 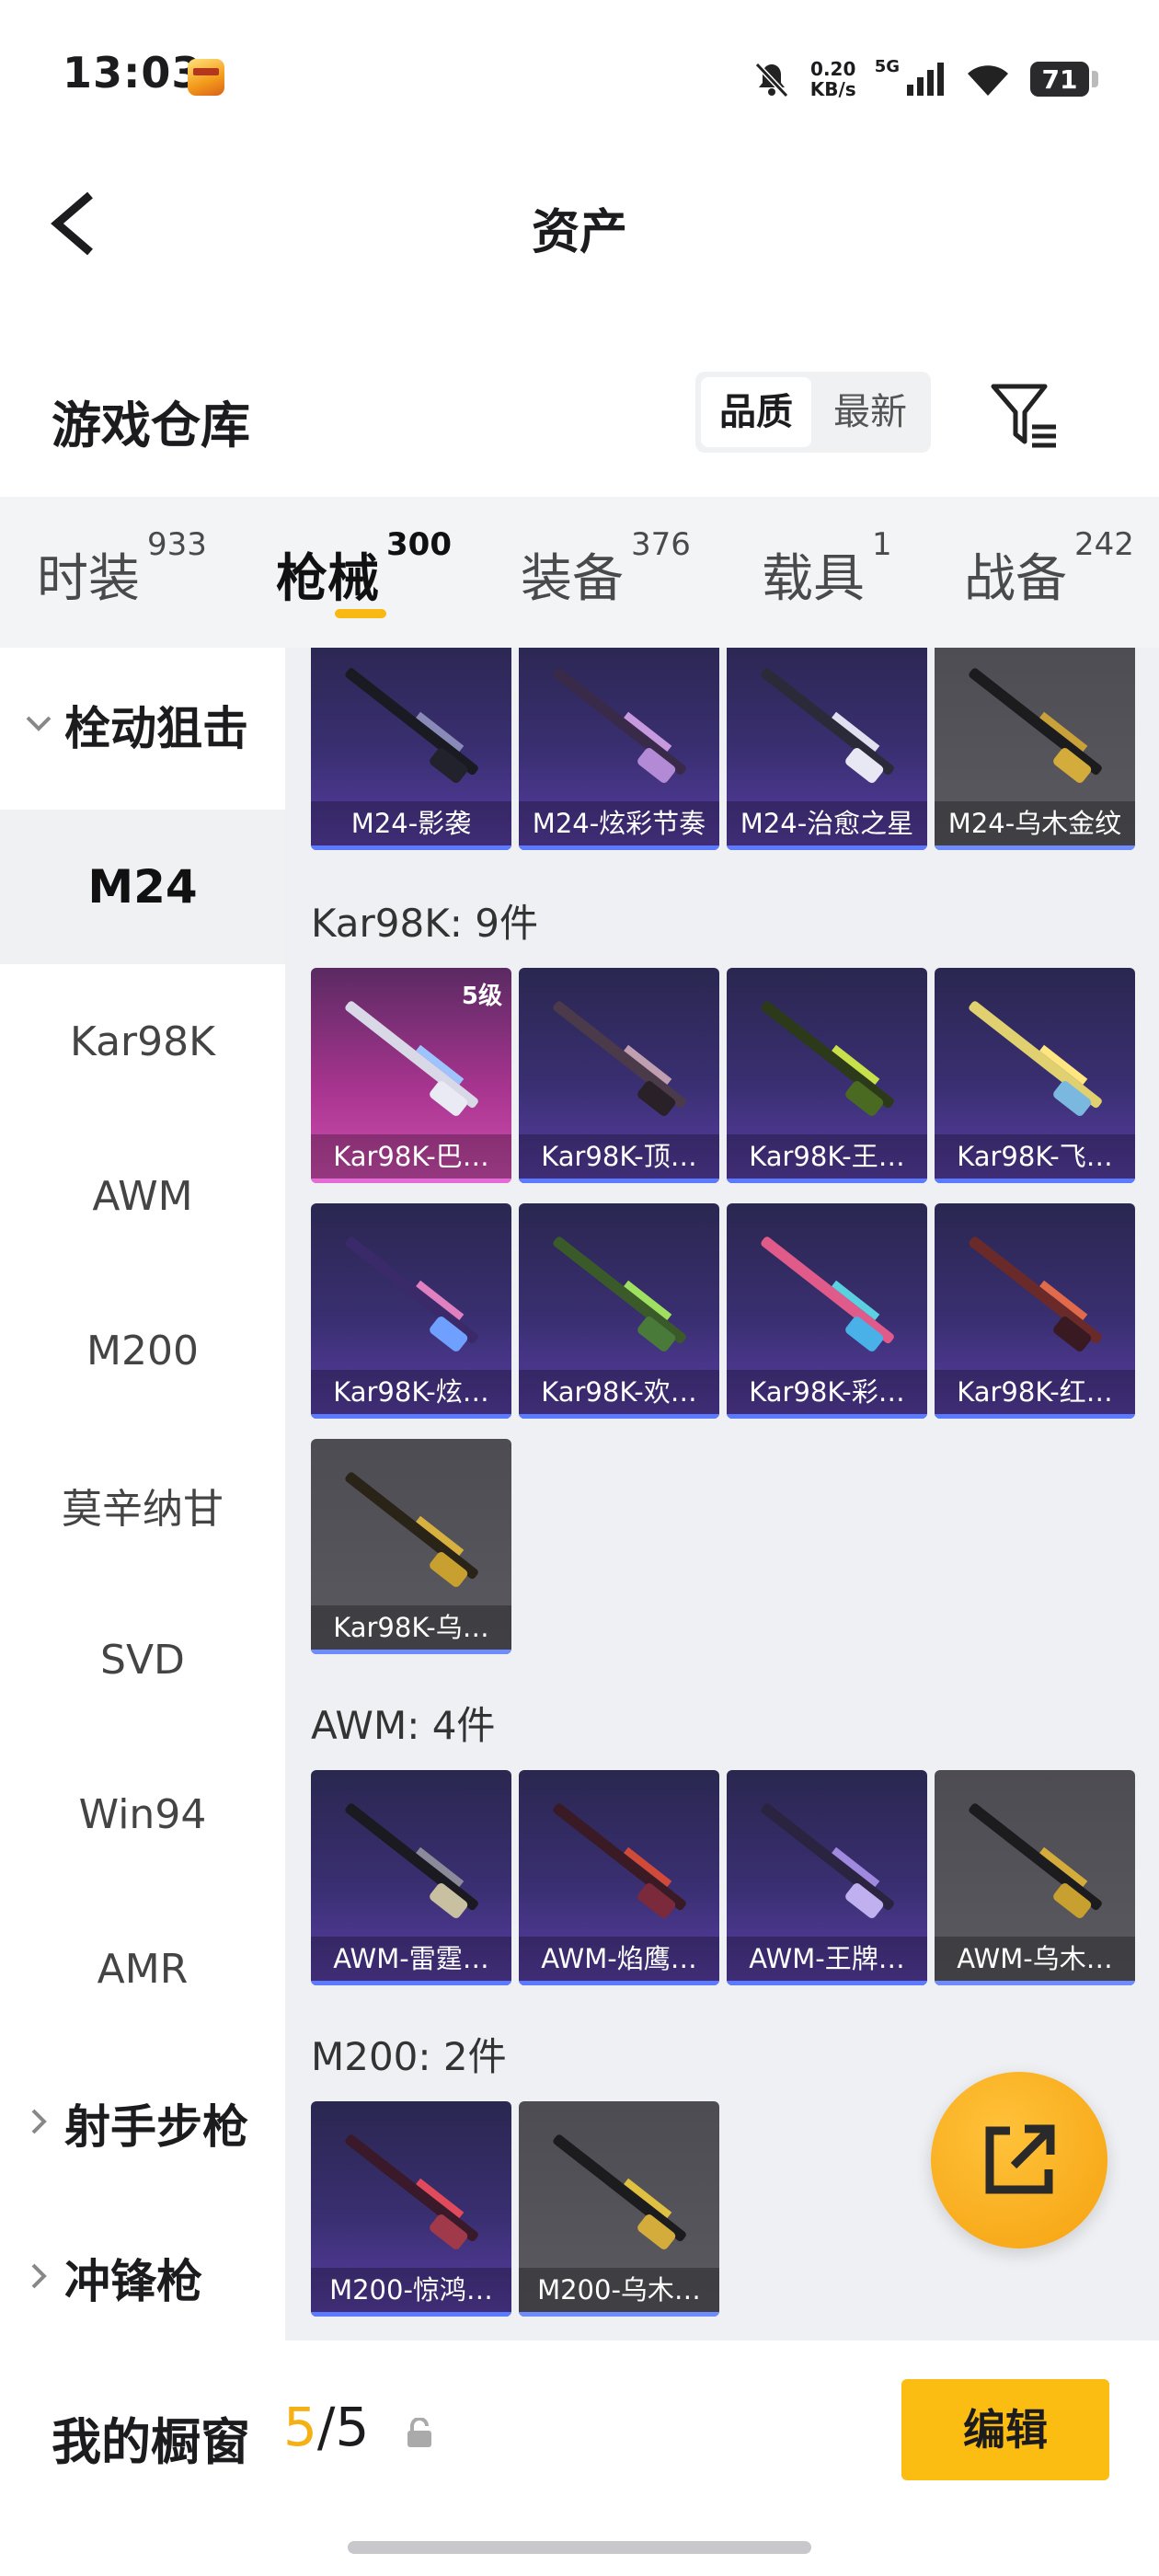 What do you see at coordinates (352, 2427) in the screenshot?
I see `showcase-total: 5` at bounding box center [352, 2427].